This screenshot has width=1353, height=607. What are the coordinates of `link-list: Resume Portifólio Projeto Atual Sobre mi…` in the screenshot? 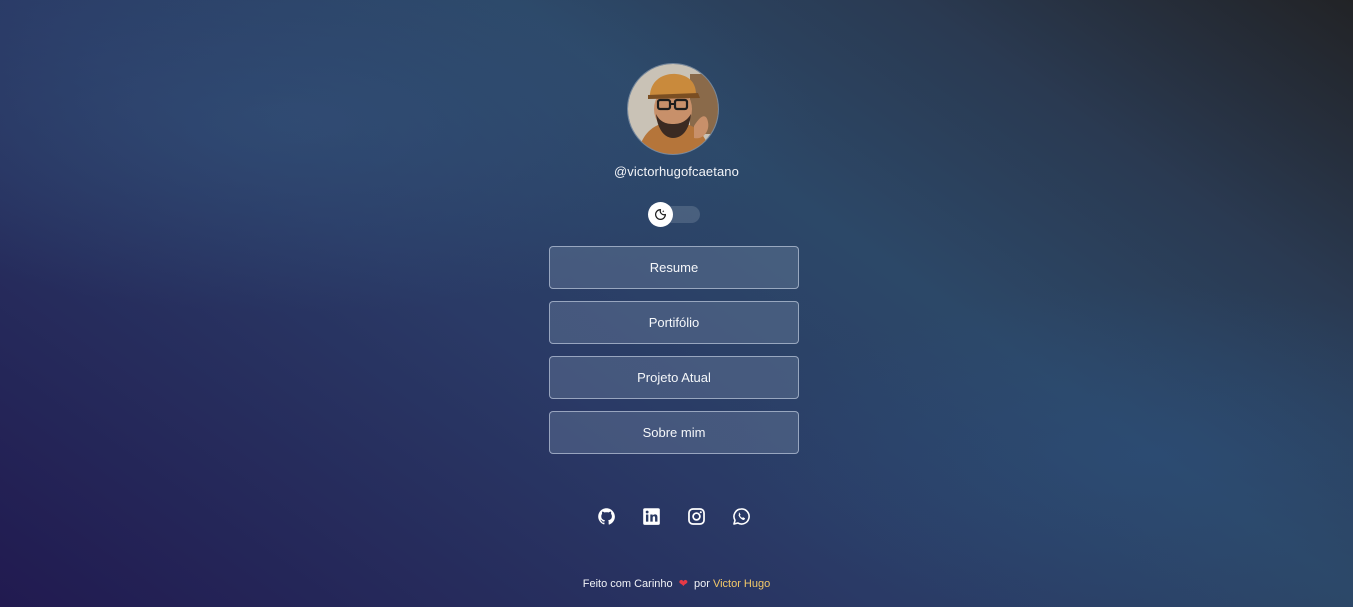 It's located at (674, 356).